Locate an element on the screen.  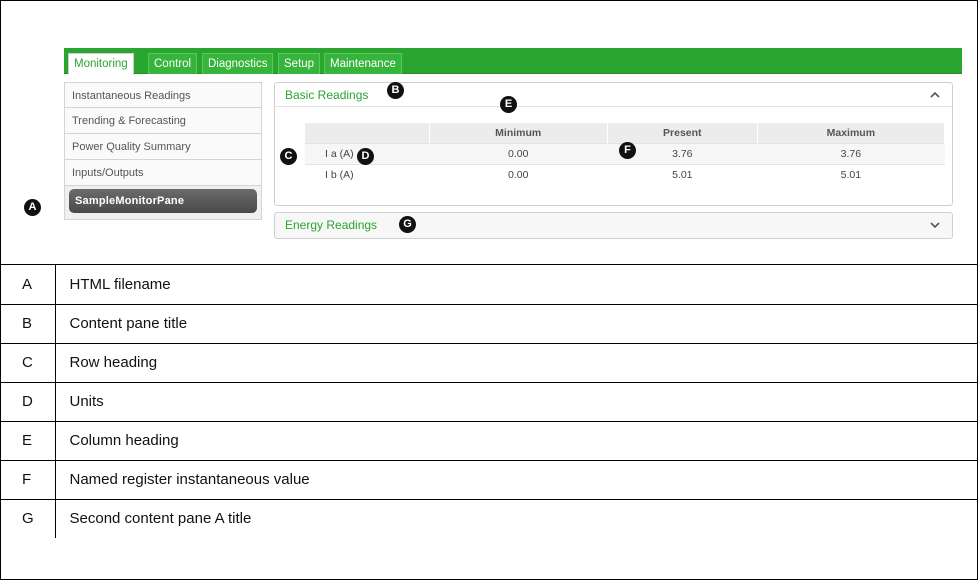
pane-title-basic-readings: Basic Readings is located at coordinates (613, 95).